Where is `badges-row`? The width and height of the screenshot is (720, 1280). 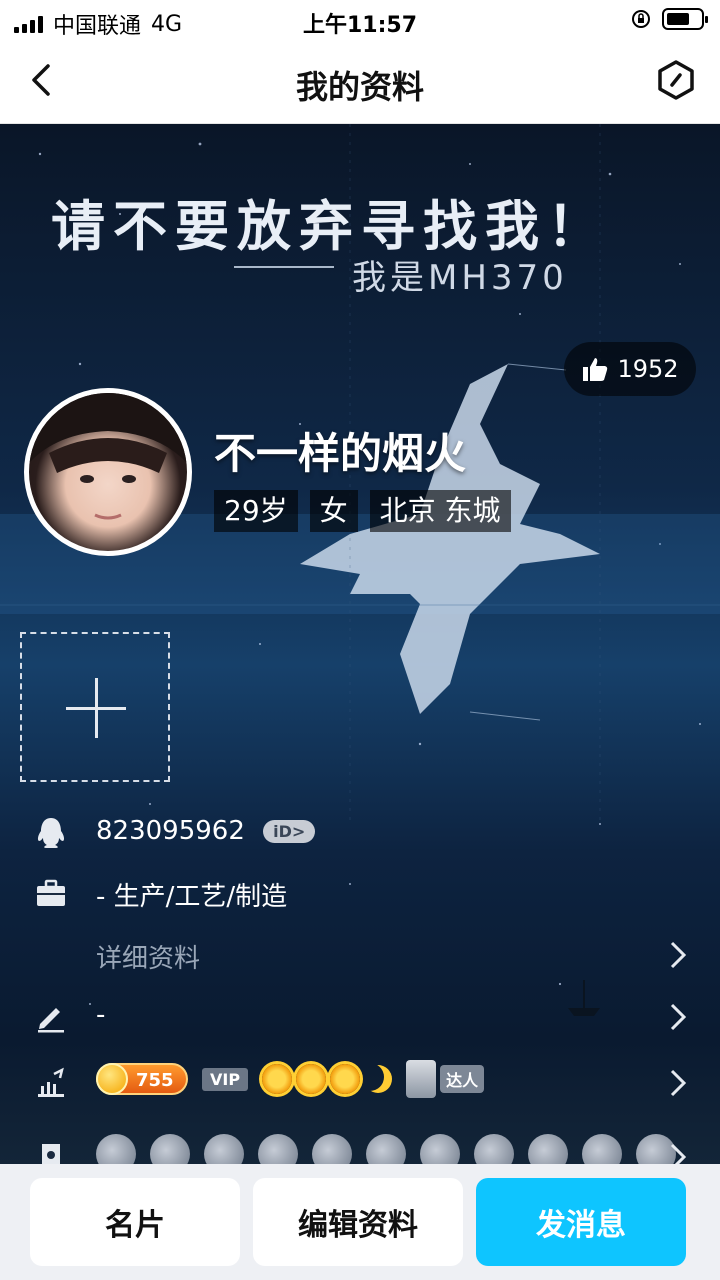
badges-row is located at coordinates (360, 1146).